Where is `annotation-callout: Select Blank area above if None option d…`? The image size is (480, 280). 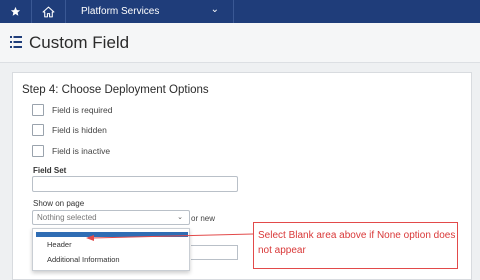
annotation-callout: Select Blank area above if None option d… is located at coordinates (355, 245).